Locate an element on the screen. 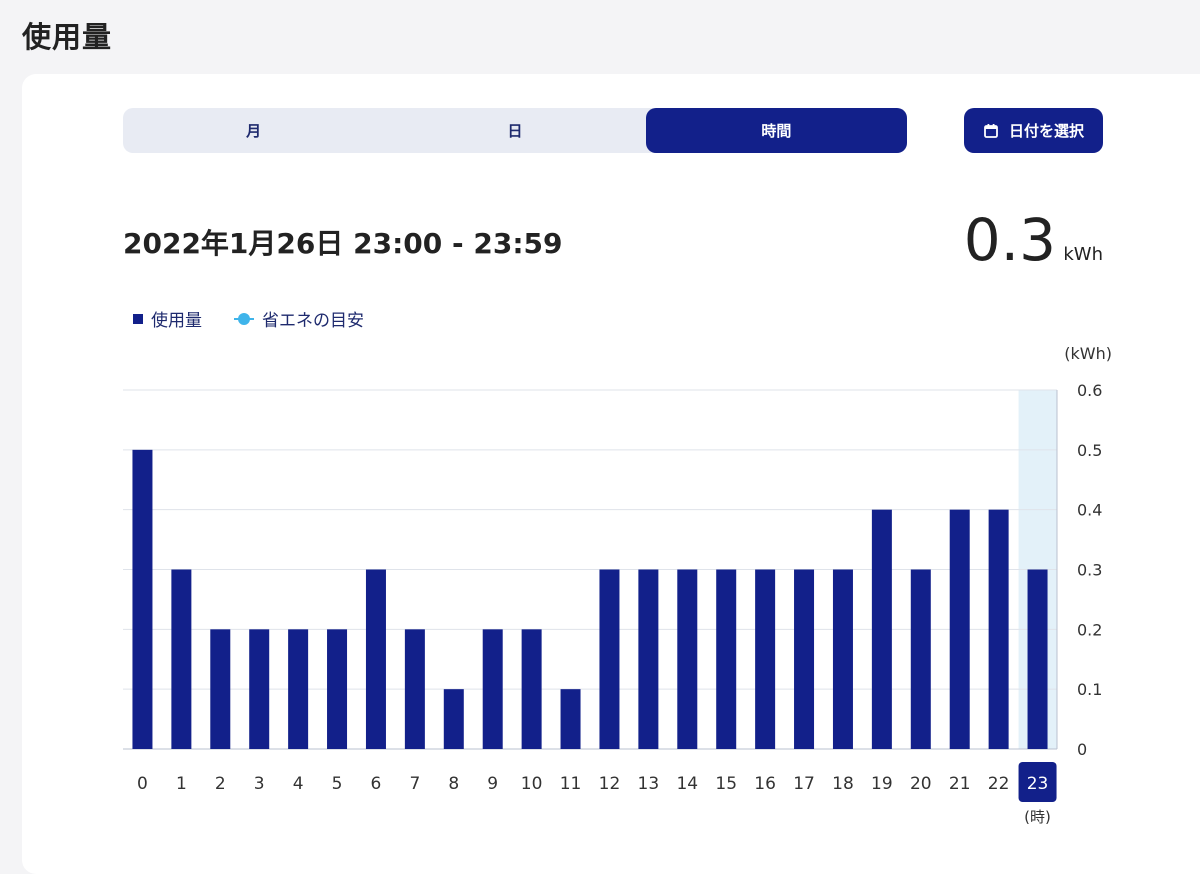  x-tick-label: 13 is located at coordinates (649, 784).